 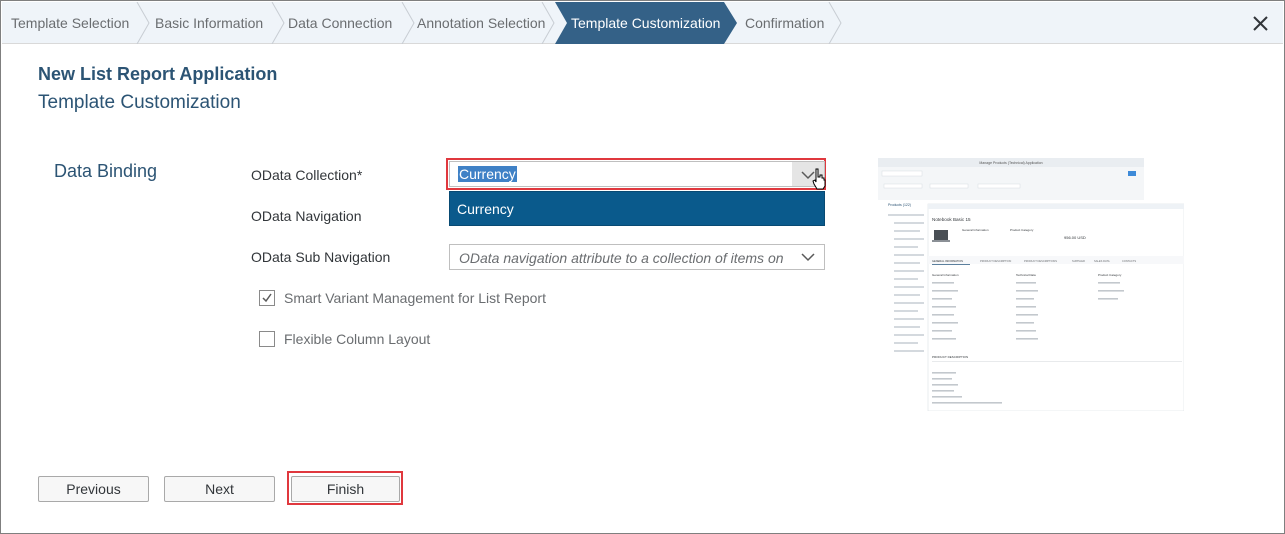 I want to click on flexible-column-layout-checkbox, so click(x=267, y=339).